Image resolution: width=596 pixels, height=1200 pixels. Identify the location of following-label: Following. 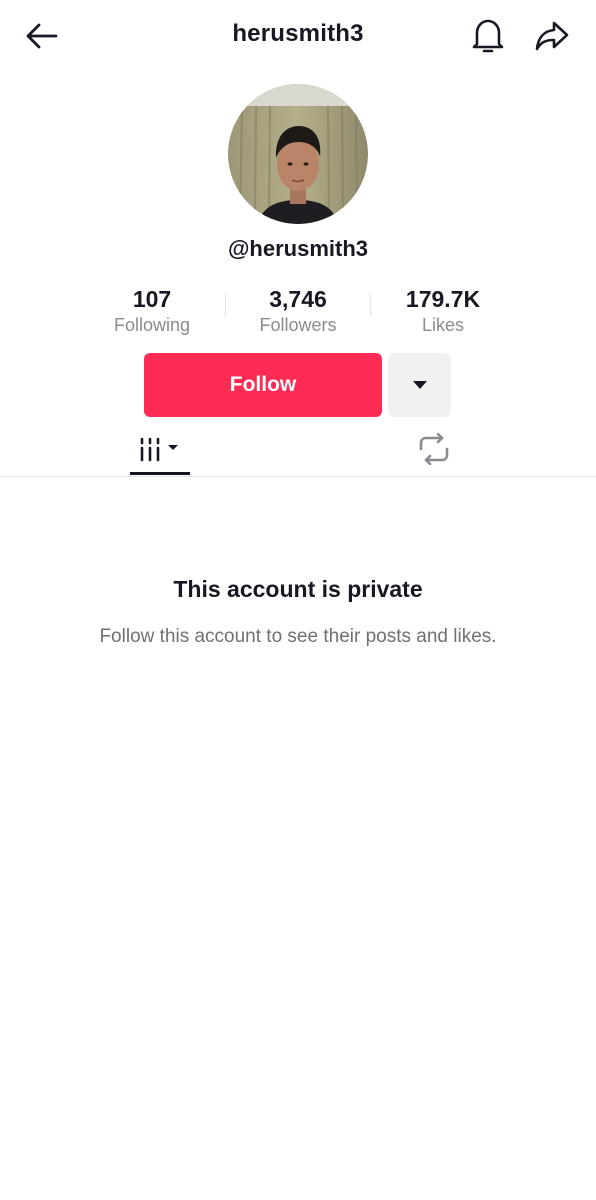
(152, 325).